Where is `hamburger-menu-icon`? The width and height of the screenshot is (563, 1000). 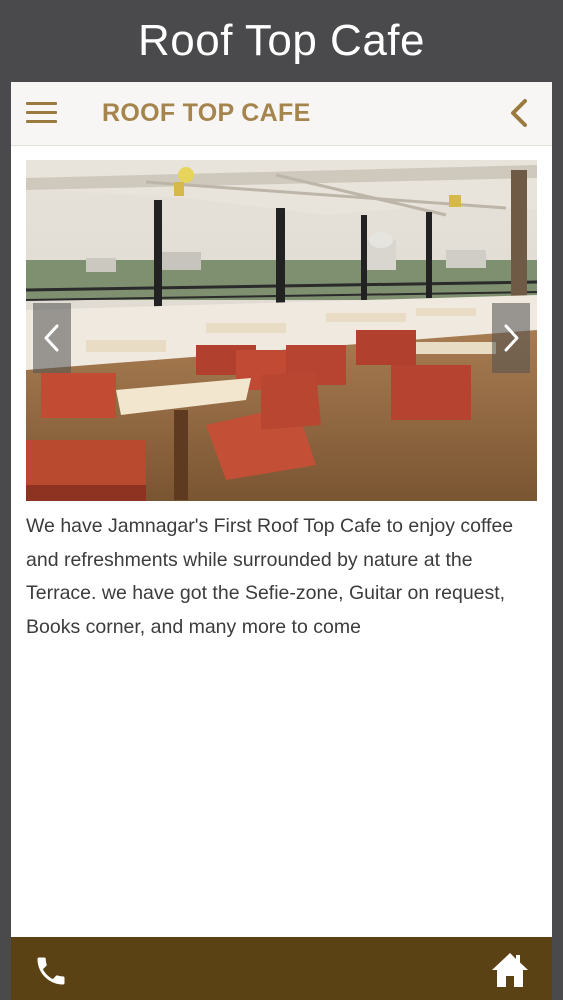 hamburger-menu-icon is located at coordinates (41, 113).